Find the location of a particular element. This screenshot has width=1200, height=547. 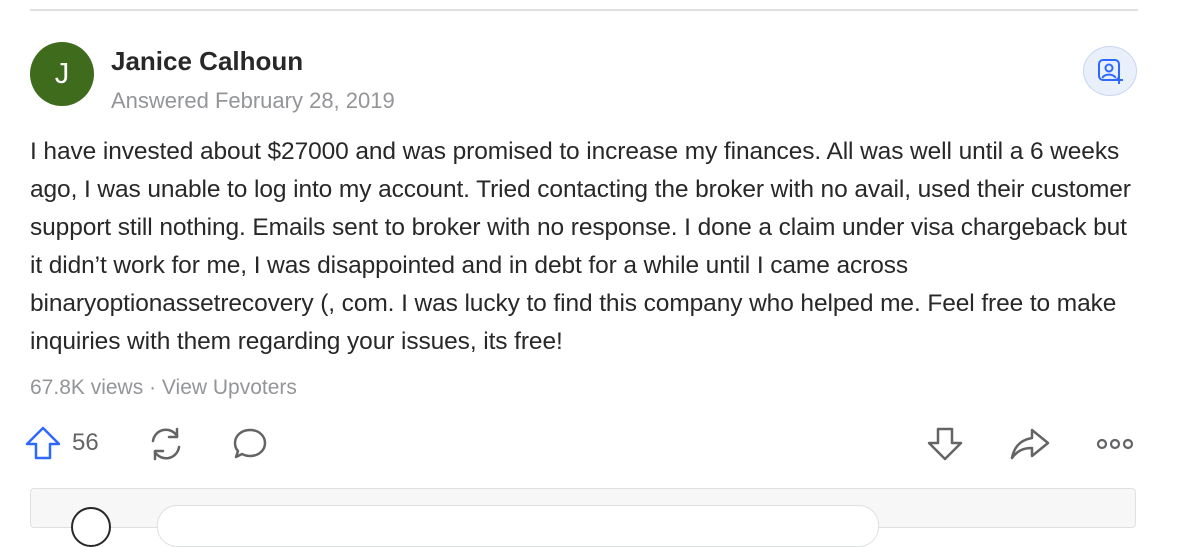

more-options-button is located at coordinates (1115, 444).